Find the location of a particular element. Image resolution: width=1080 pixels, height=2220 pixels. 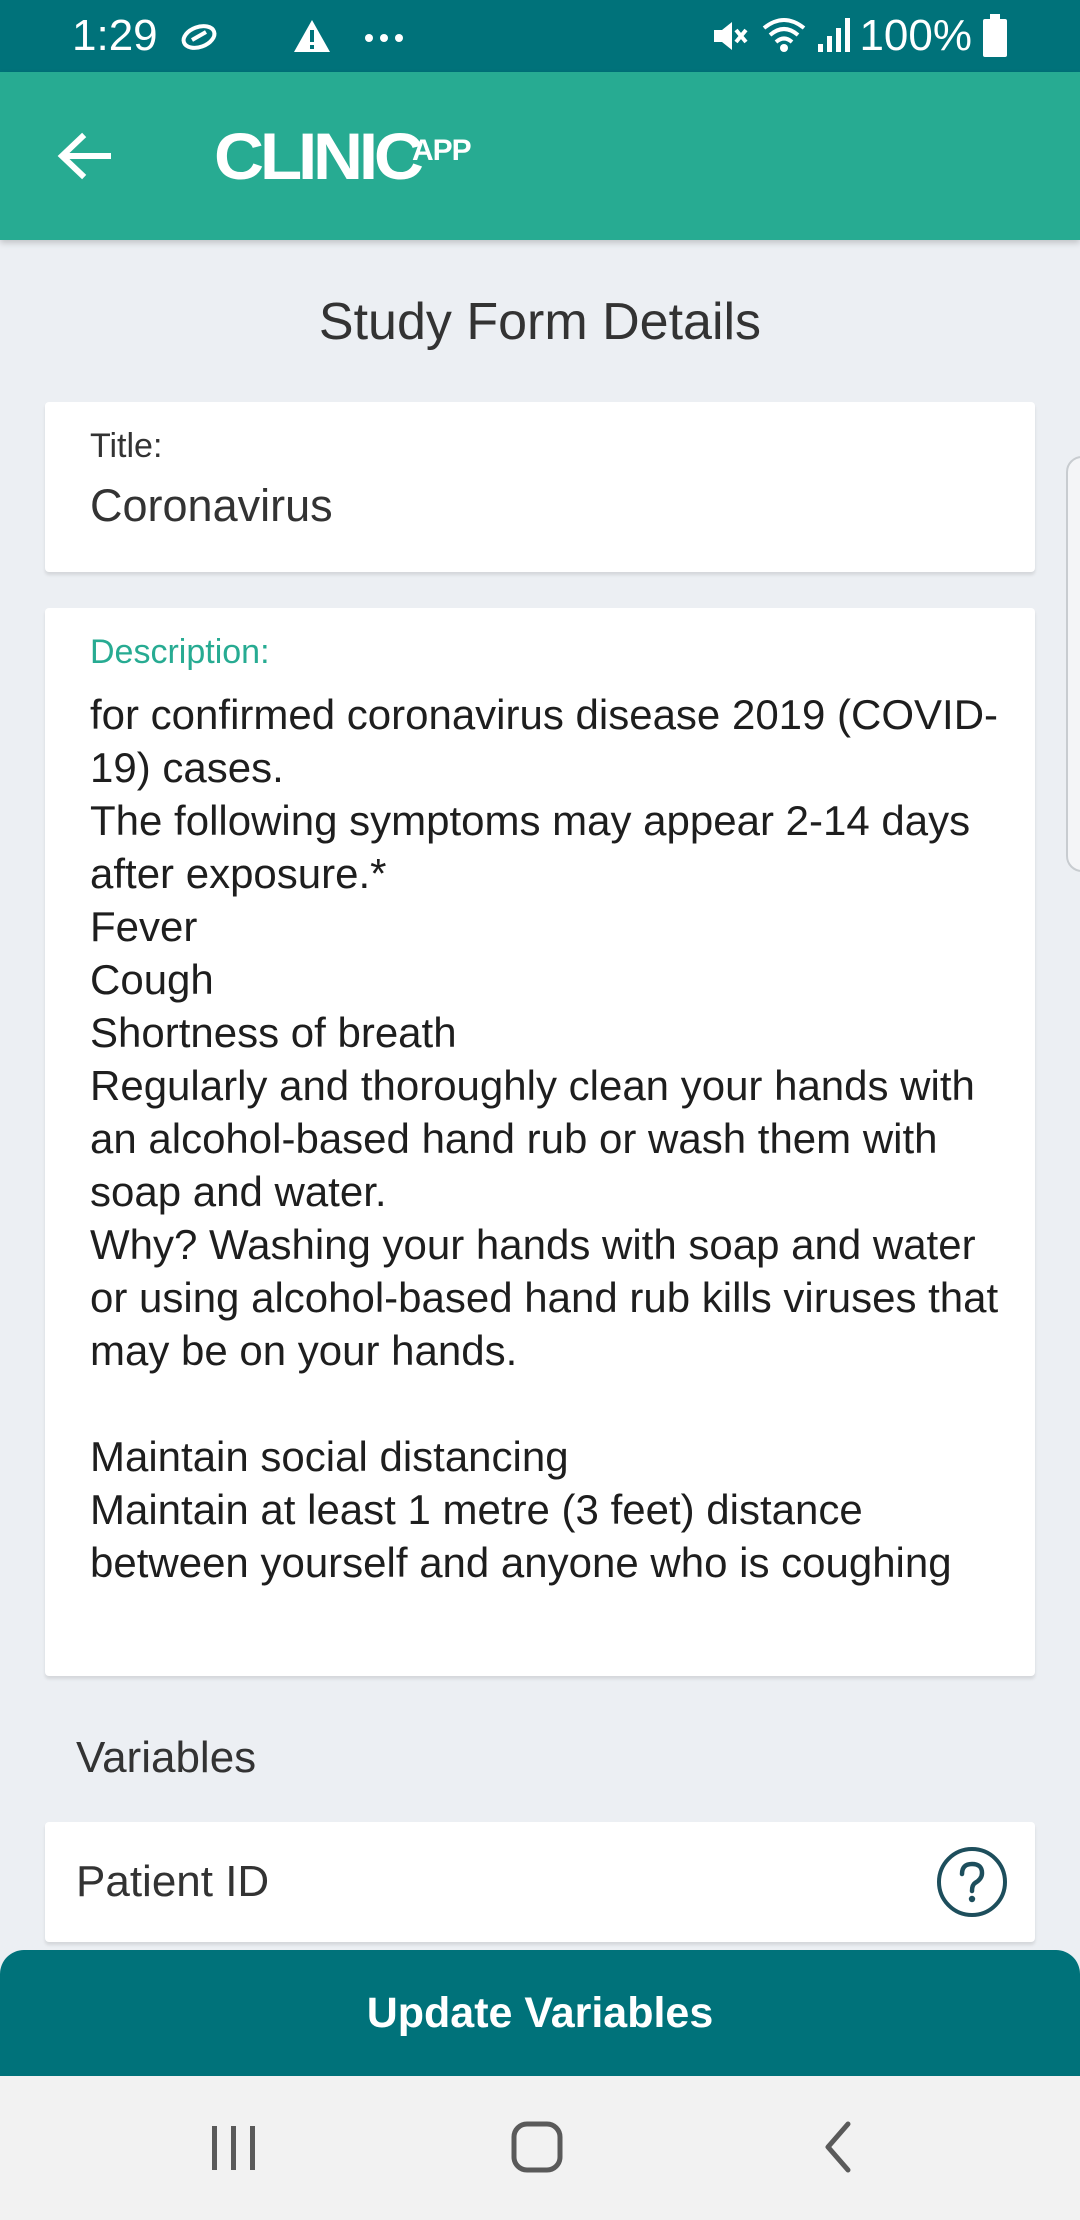

description-label: Description: is located at coordinates (180, 652).